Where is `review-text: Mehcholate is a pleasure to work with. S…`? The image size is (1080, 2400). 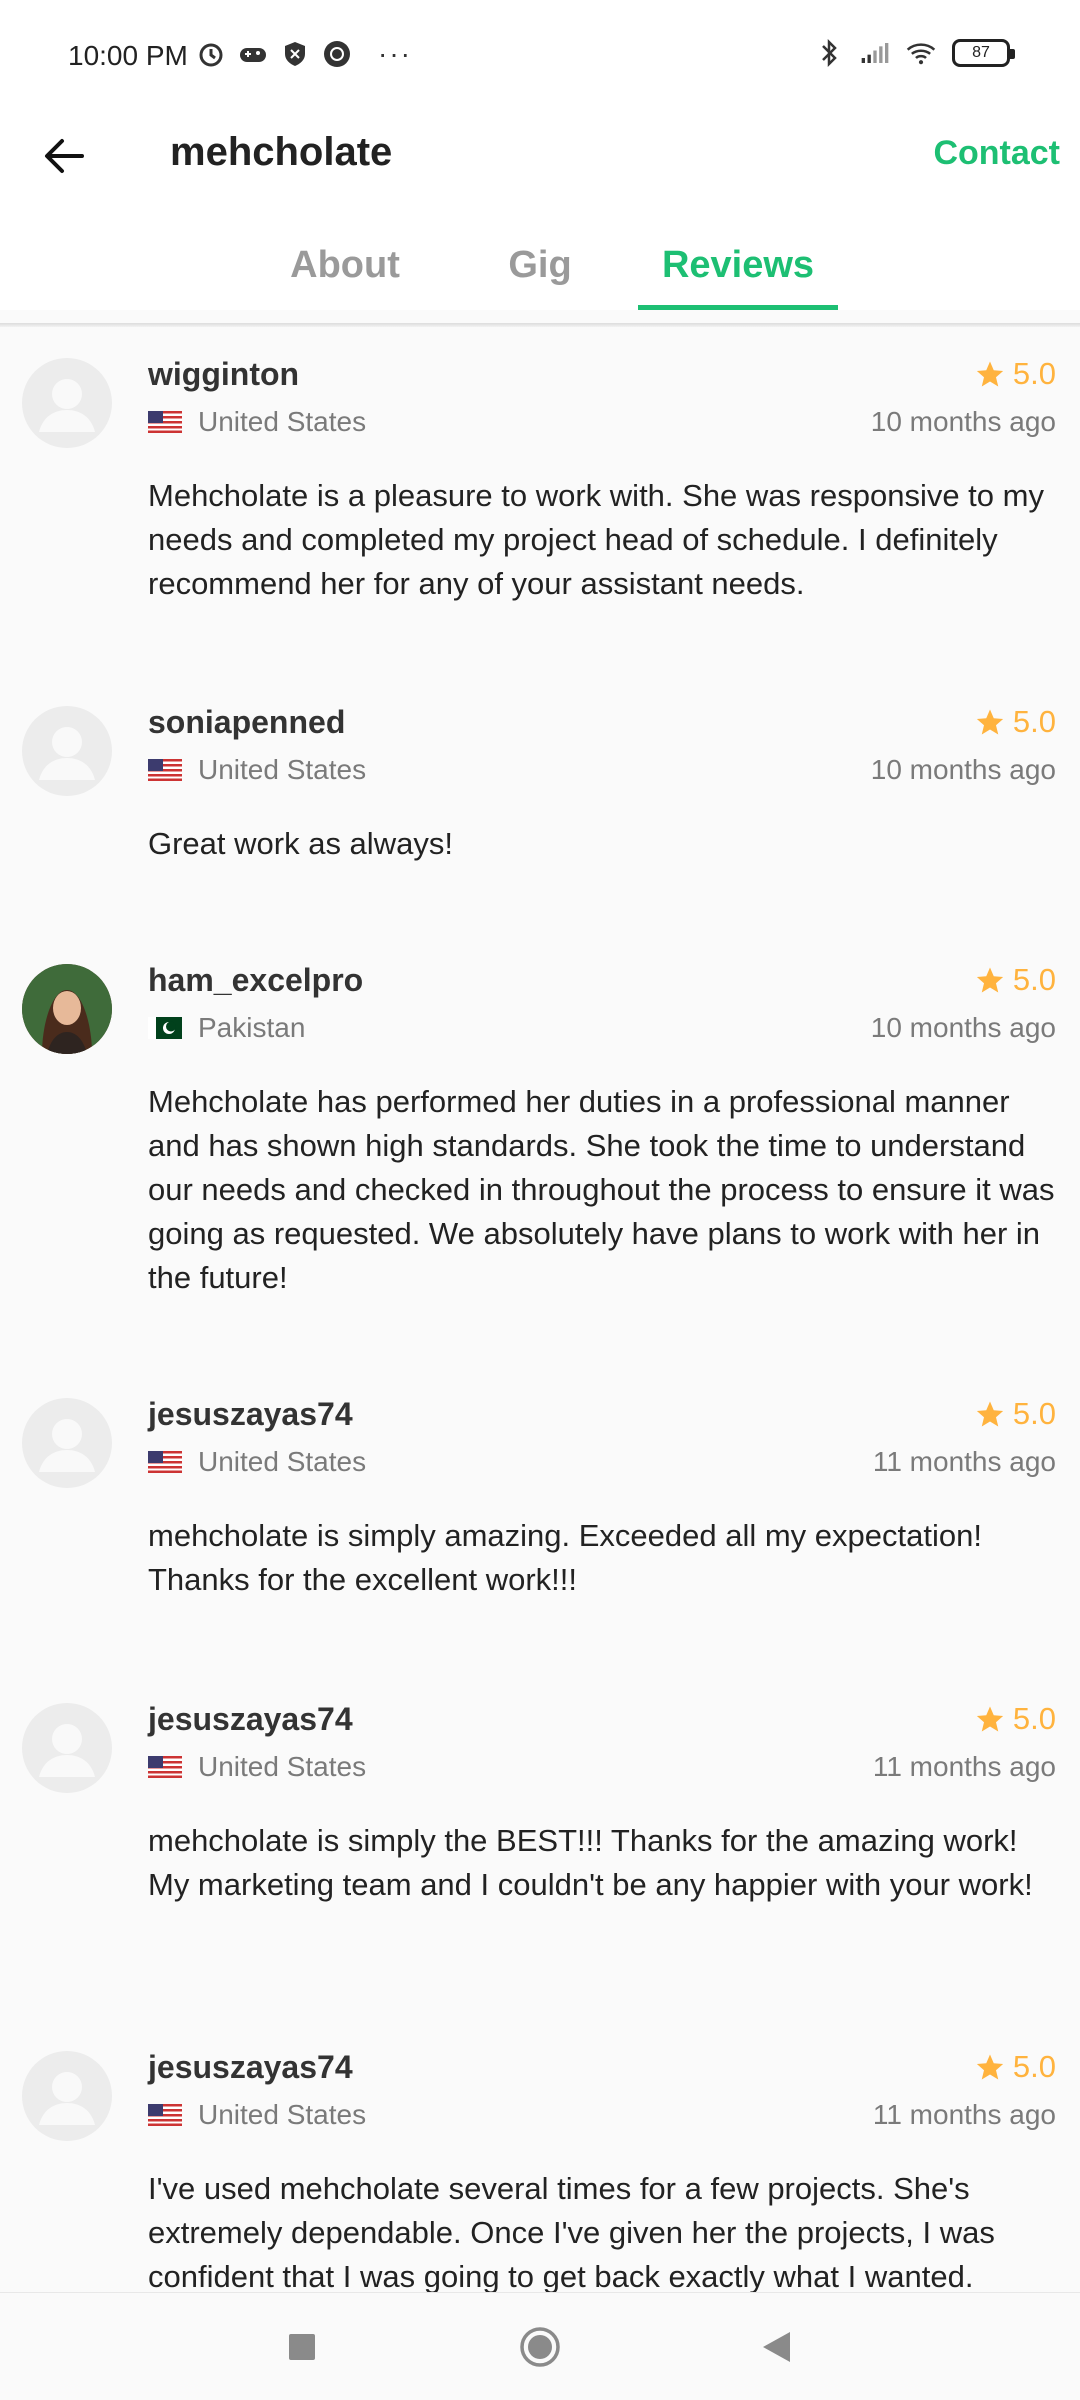 review-text: Mehcholate is a pleasure to work with. S… is located at coordinates (596, 539).